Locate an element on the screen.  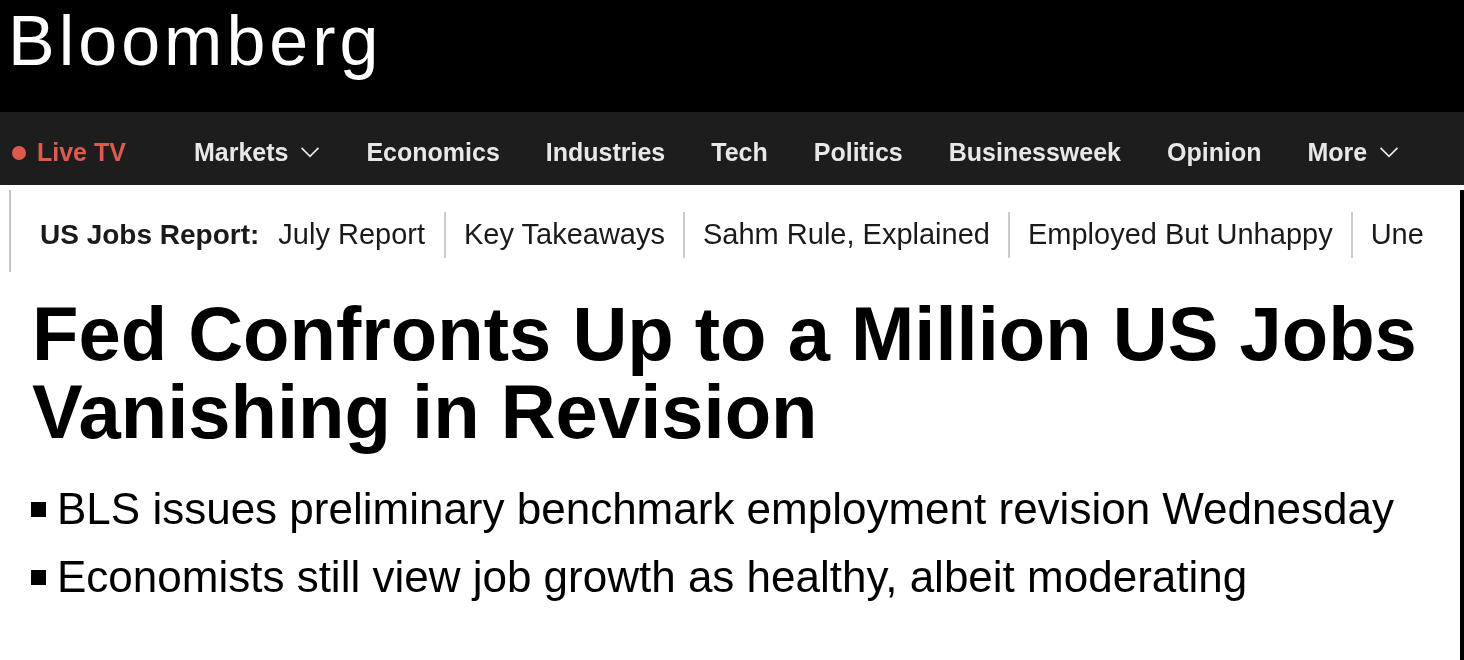
nav-link: Politics is located at coordinates (858, 152).